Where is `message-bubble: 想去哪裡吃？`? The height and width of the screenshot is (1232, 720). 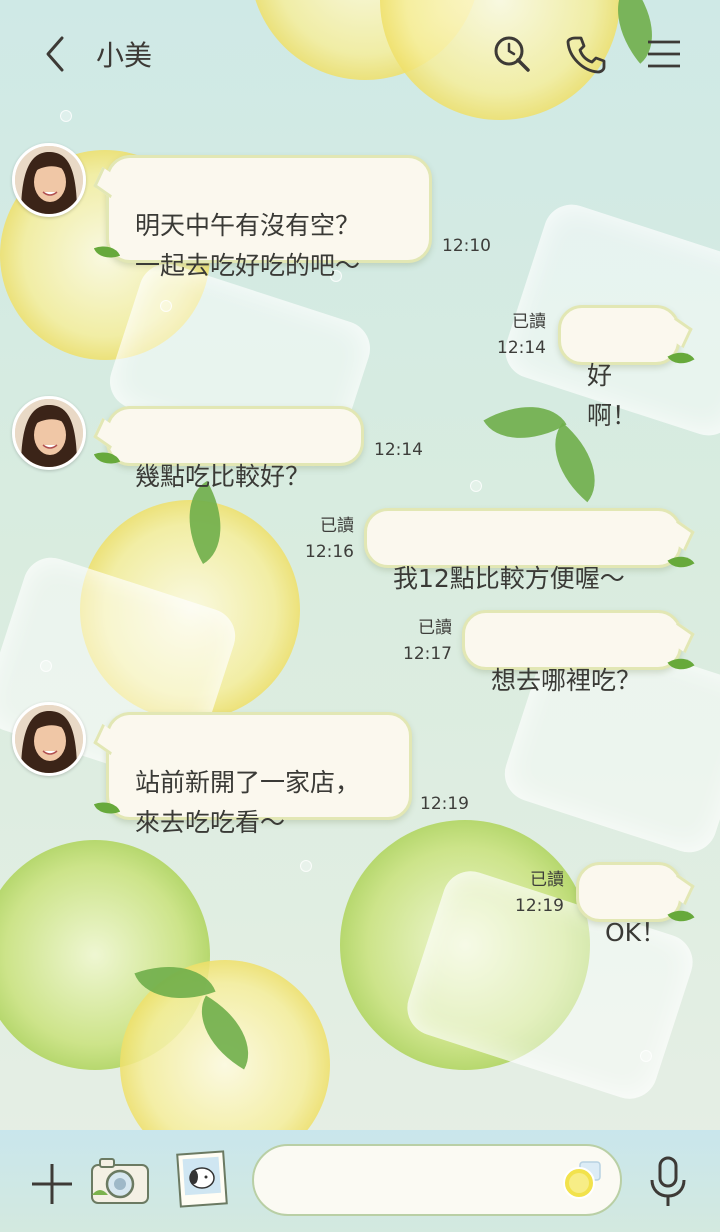
message-bubble: 想去哪裡吃？ is located at coordinates (572, 652).